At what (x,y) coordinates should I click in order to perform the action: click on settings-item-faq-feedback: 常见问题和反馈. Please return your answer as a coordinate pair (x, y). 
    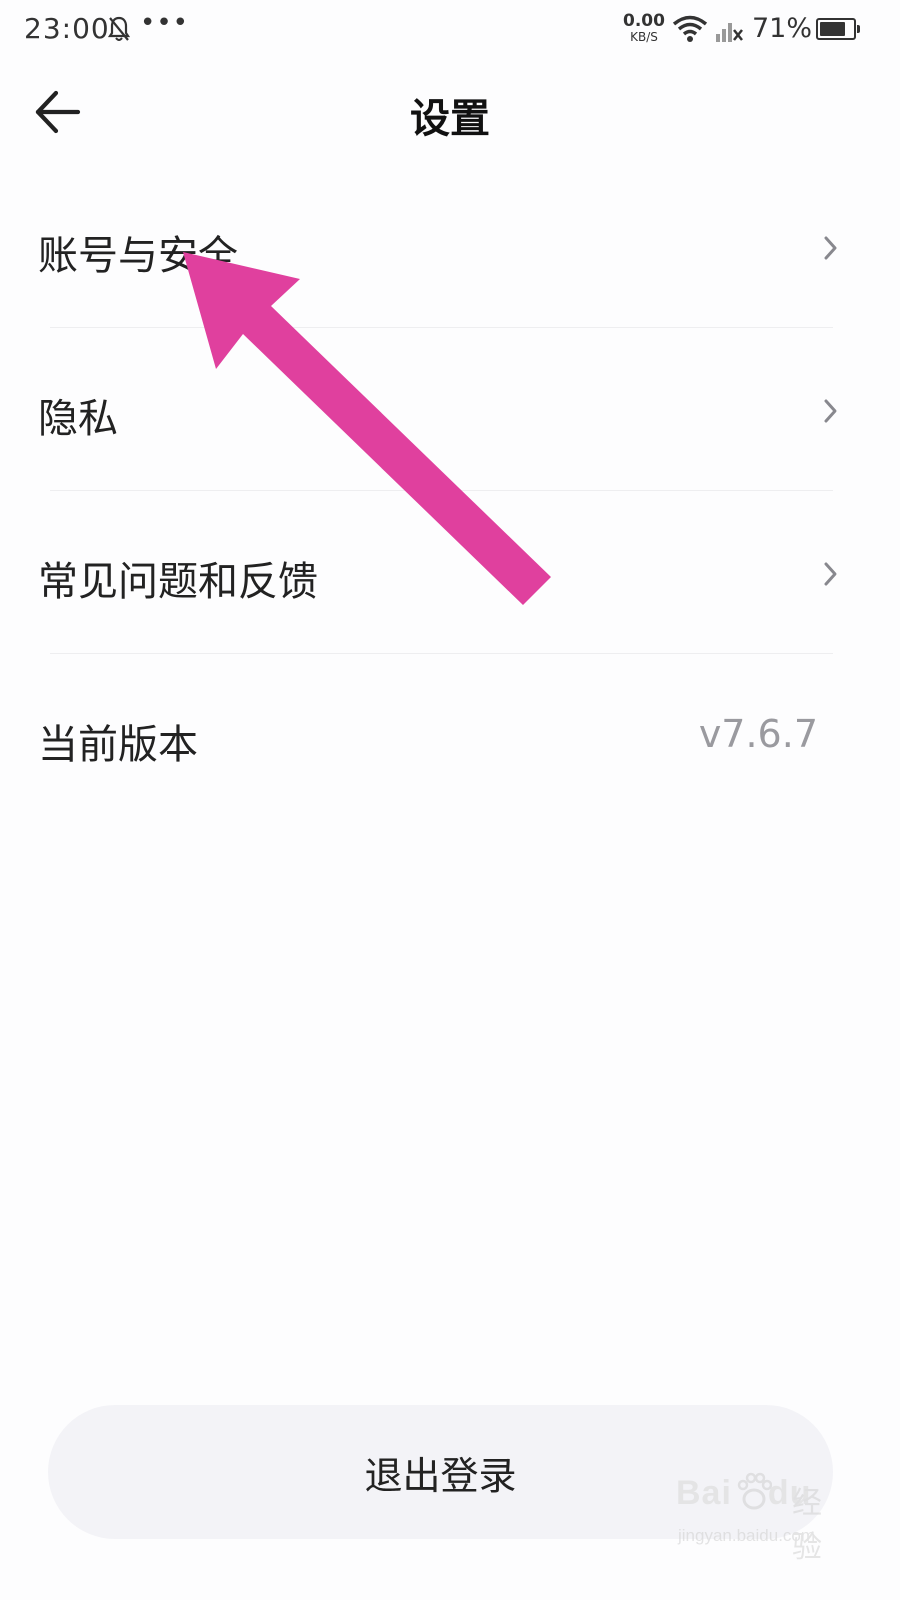
    Looking at the image, I should click on (450, 572).